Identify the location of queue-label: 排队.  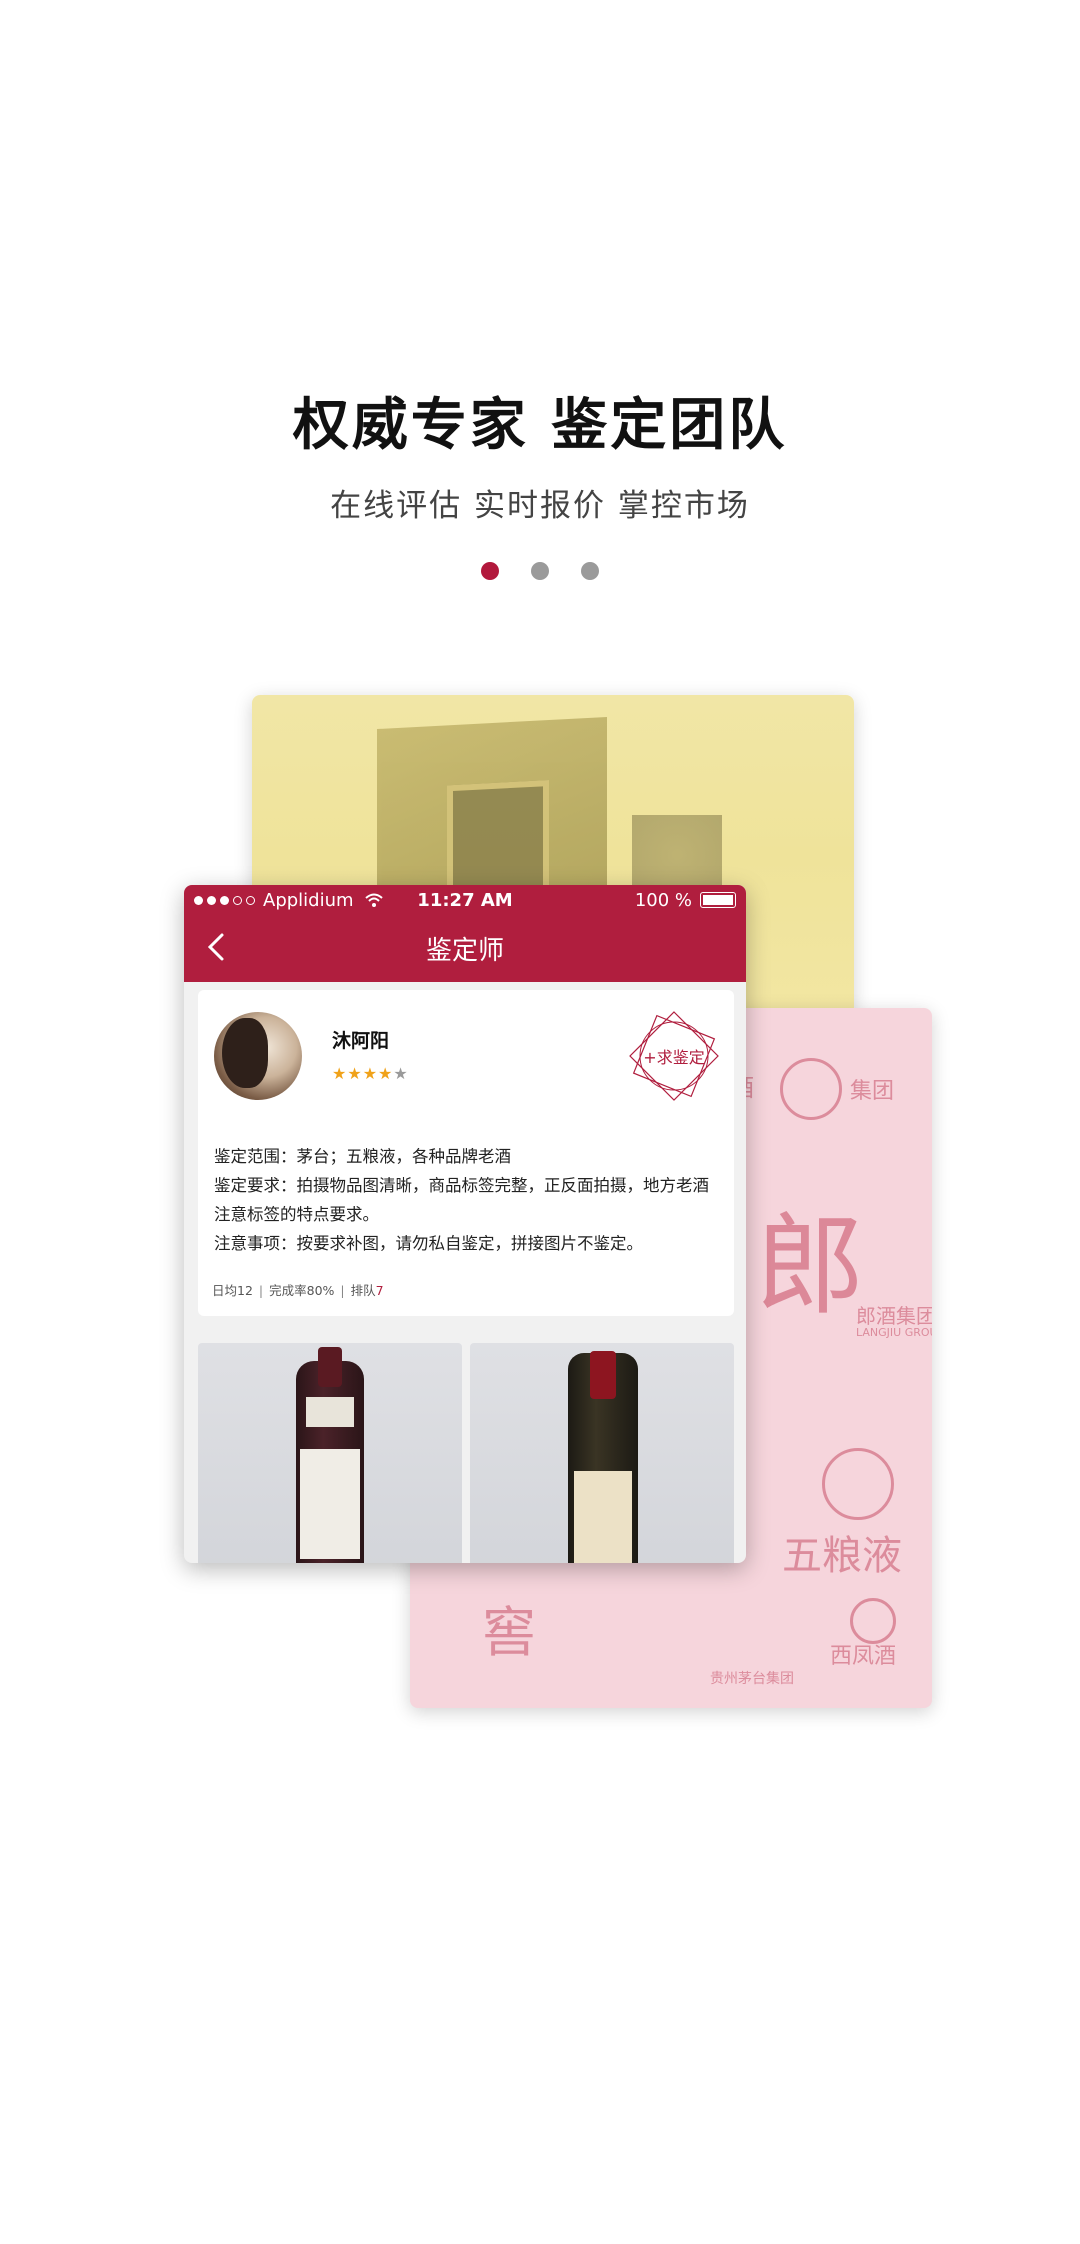
(363, 1290).